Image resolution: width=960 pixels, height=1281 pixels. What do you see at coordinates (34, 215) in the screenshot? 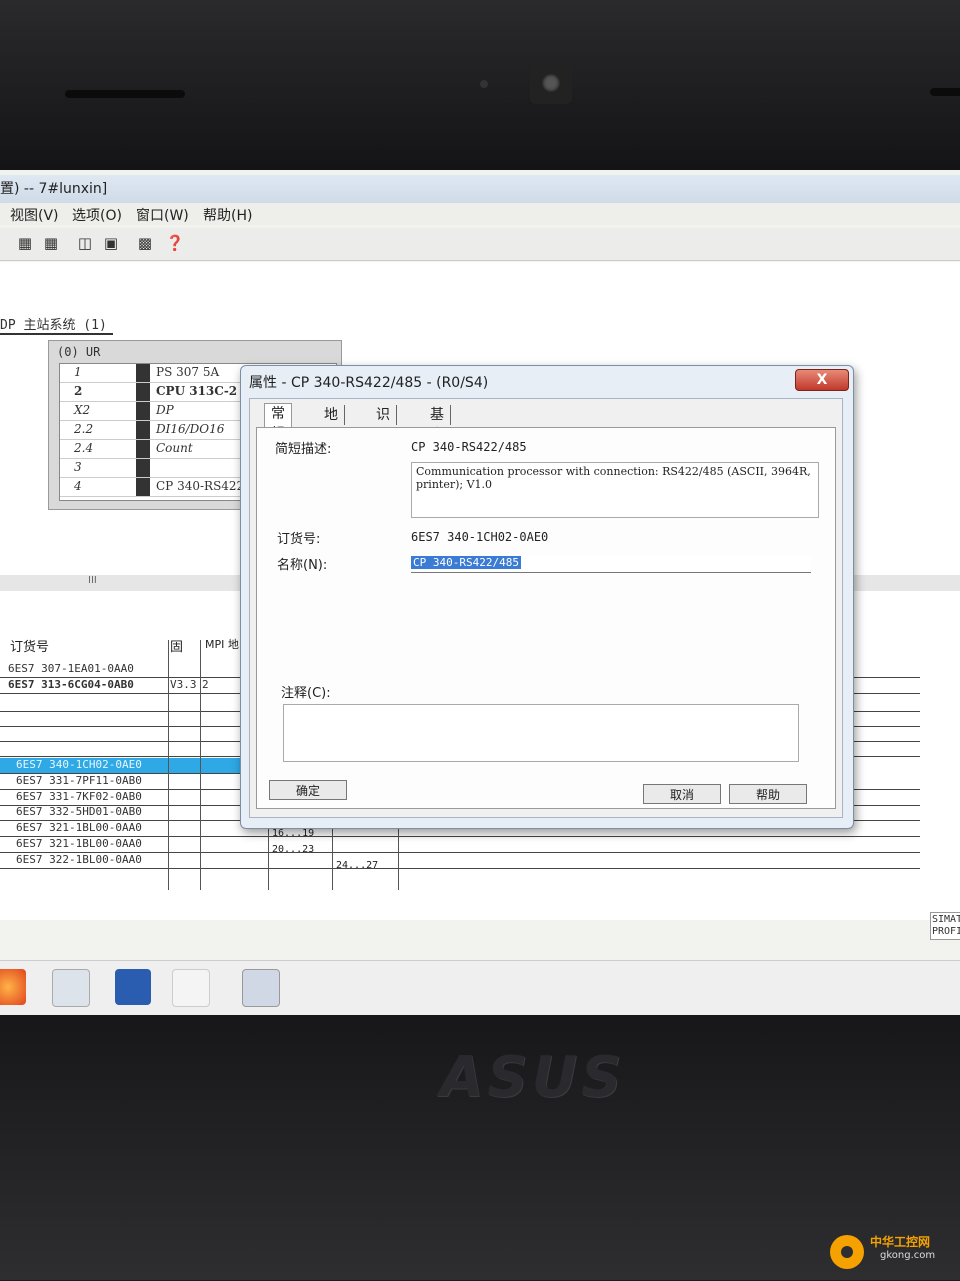
I see `menu-view: 视图(V)` at bounding box center [34, 215].